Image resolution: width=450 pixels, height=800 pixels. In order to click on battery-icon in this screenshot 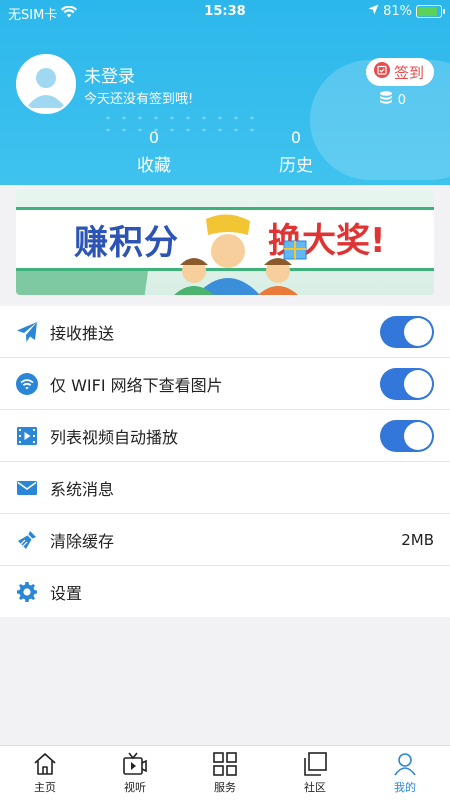, I will do `click(430, 11)`.